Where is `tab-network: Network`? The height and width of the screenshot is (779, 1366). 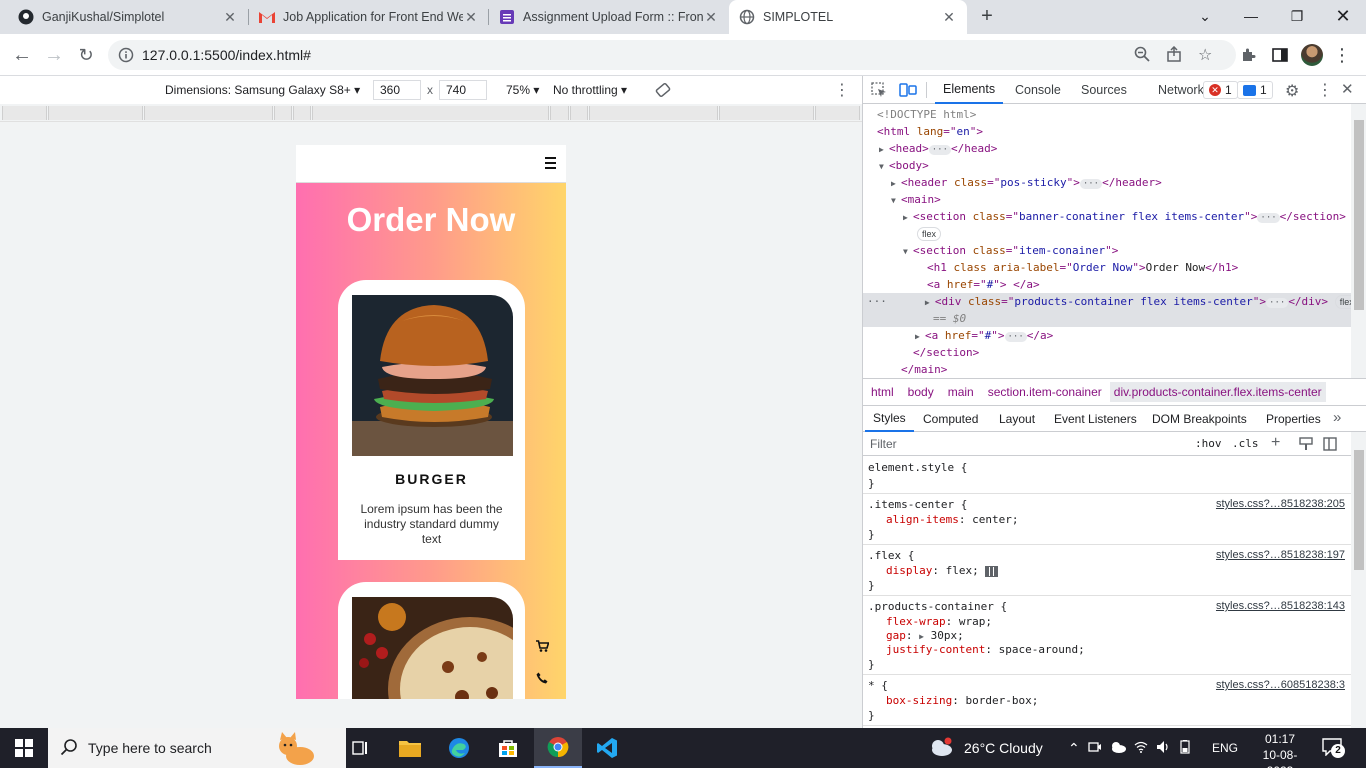 tab-network: Network is located at coordinates (1181, 90).